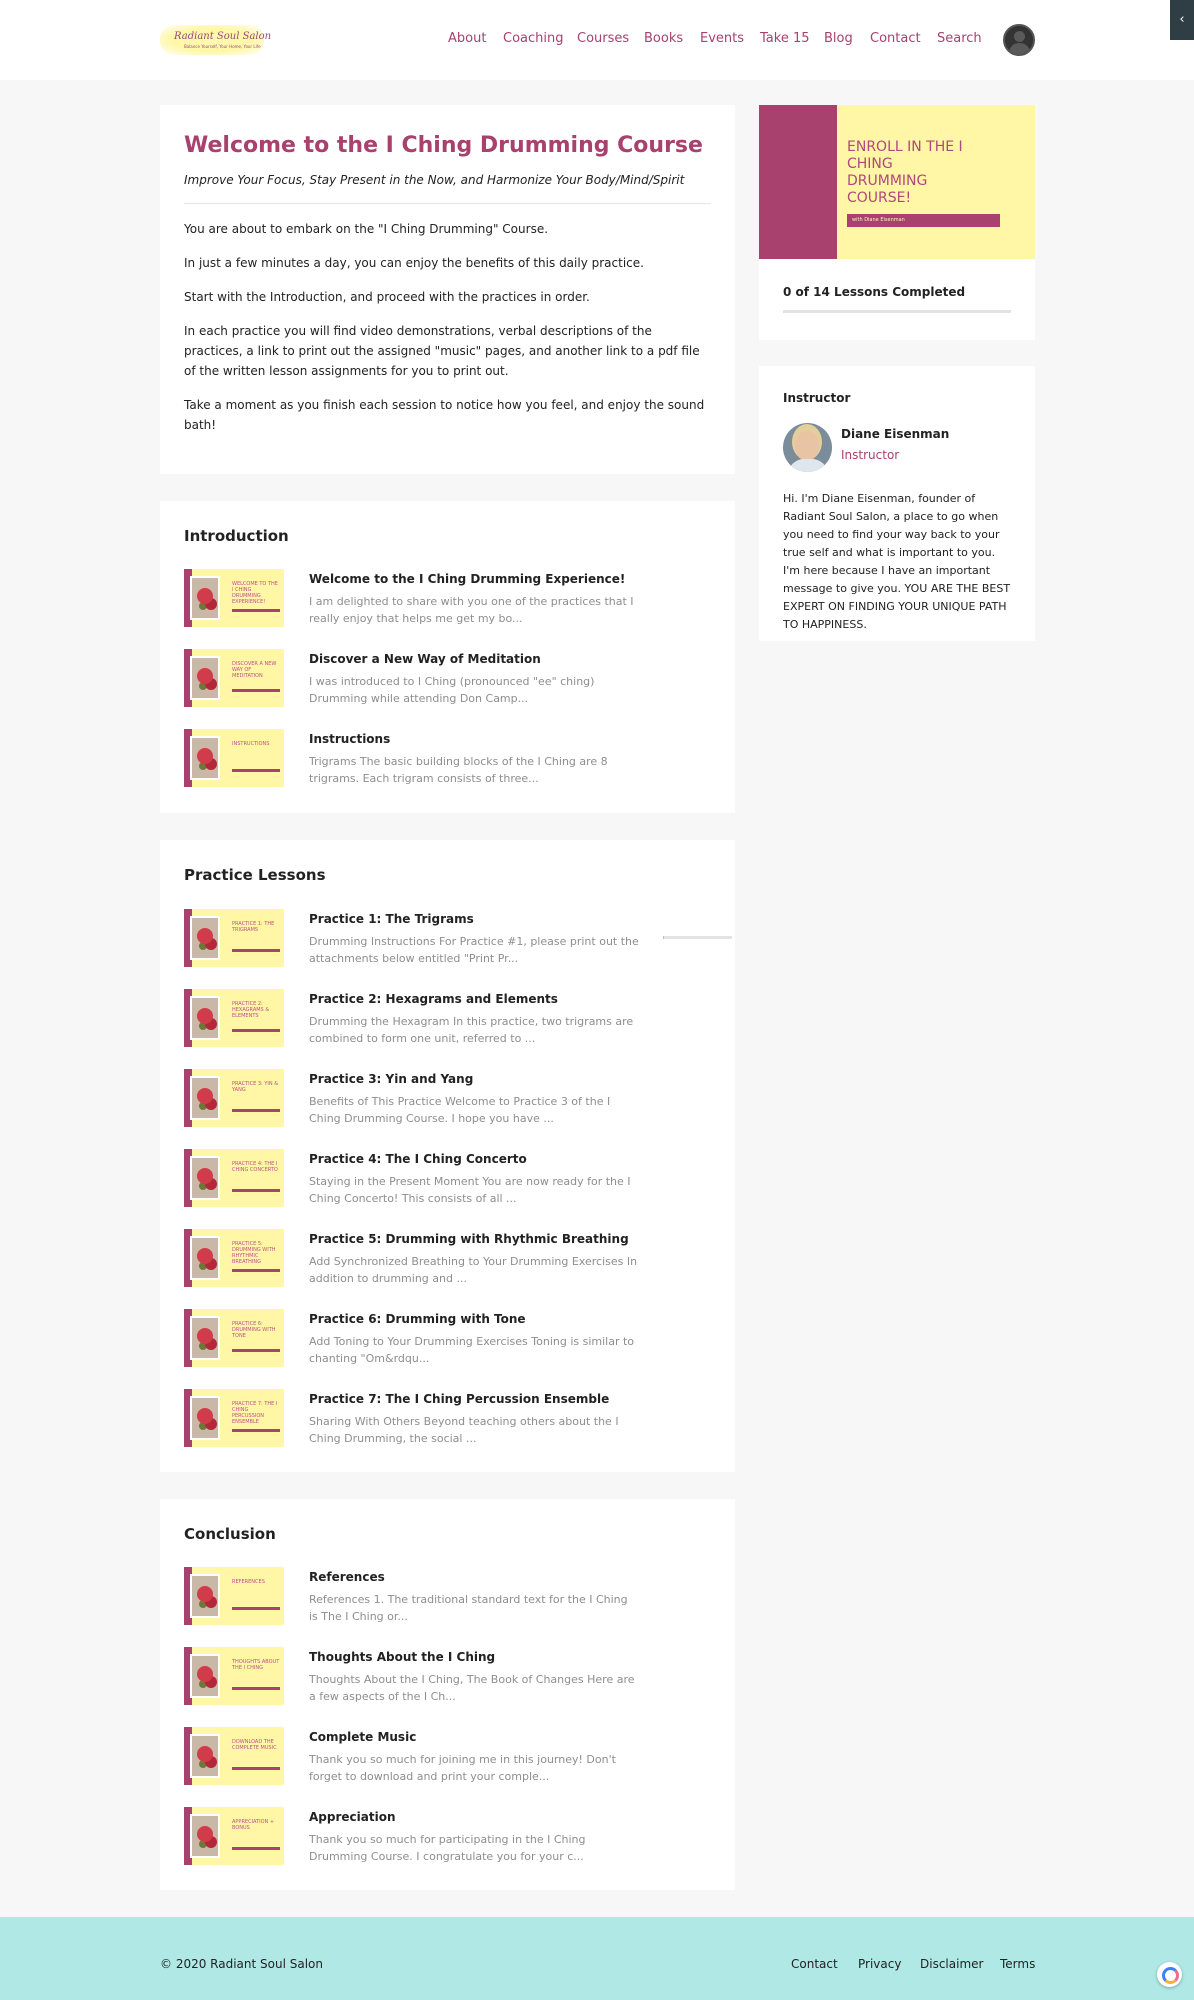 The image size is (1194, 2000). What do you see at coordinates (352, 1817) in the screenshot?
I see `lesson-title: Appreciation` at bounding box center [352, 1817].